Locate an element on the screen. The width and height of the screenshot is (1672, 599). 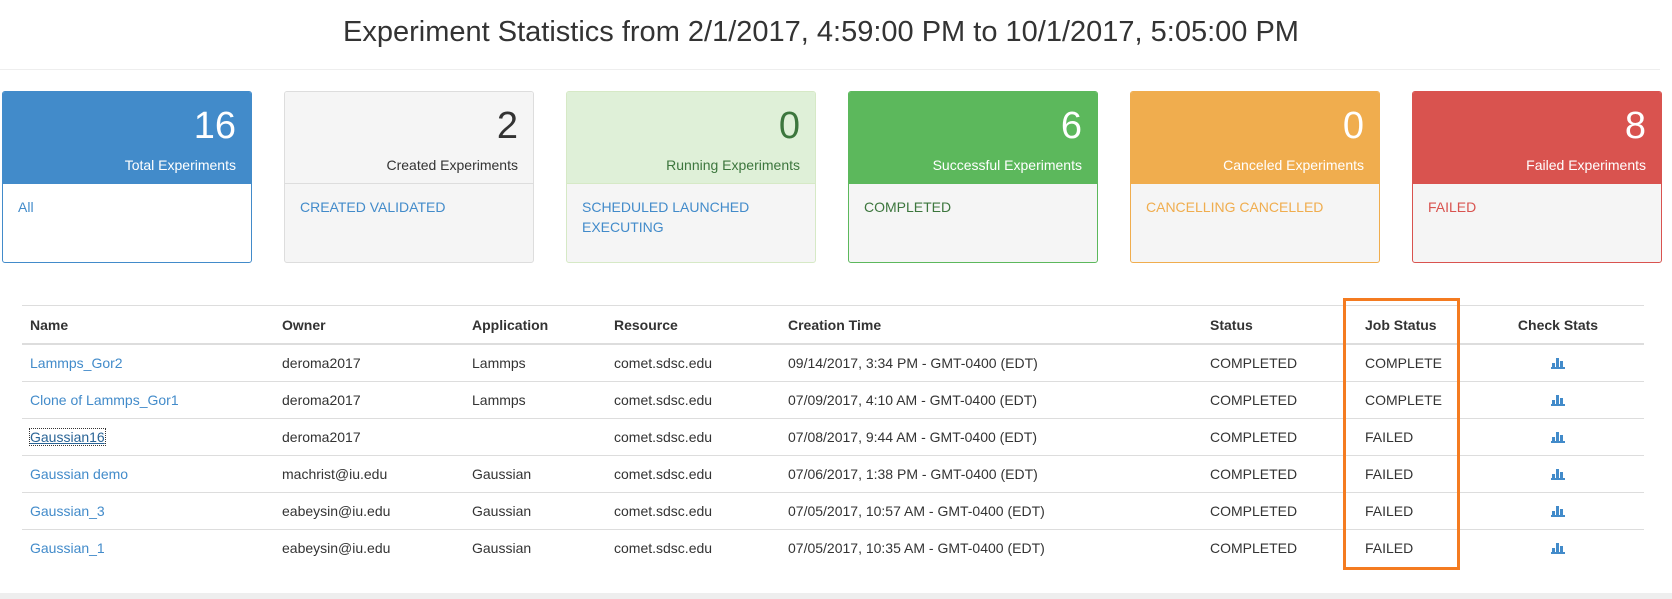
bottom-bar is located at coordinates (836, 596).